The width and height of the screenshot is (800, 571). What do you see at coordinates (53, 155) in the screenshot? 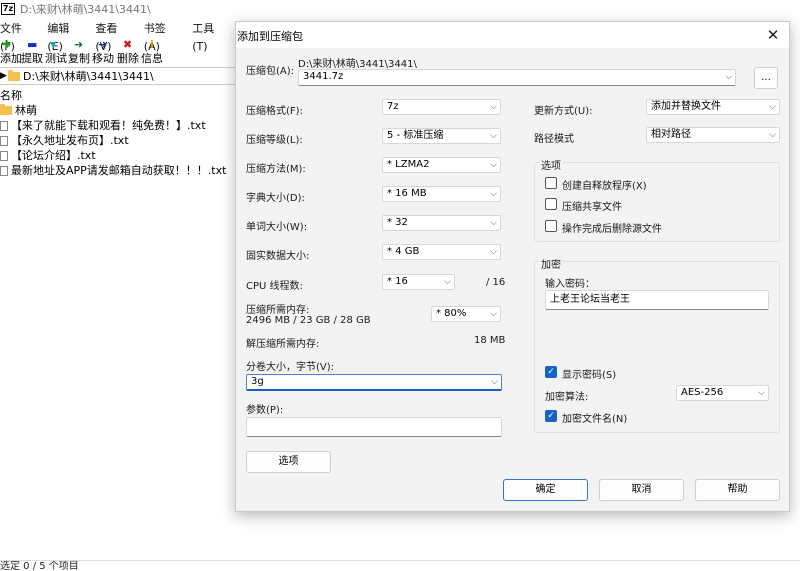
I see `list-item-name: 【论坛介绍】.txt` at bounding box center [53, 155].